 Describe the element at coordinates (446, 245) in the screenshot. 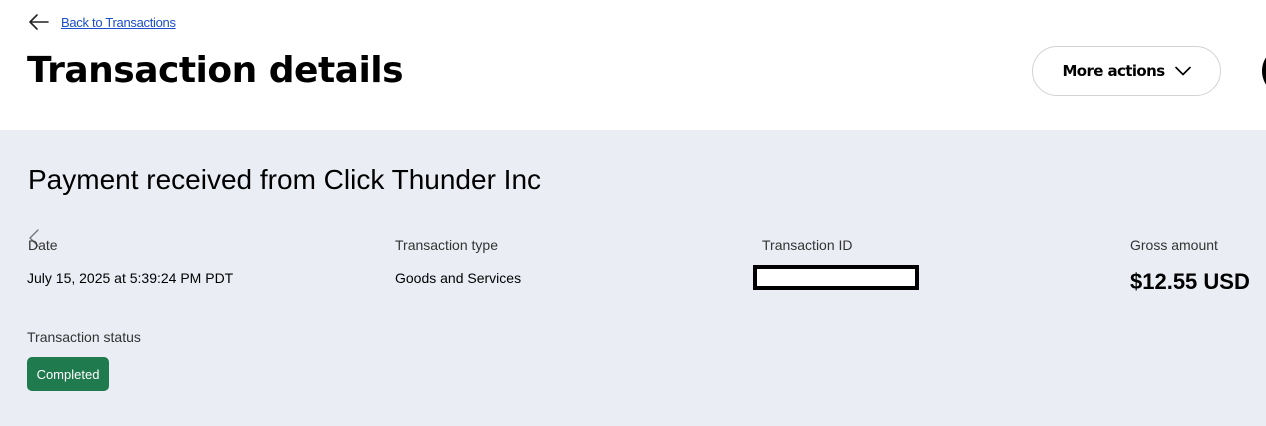

I see `transaction-type-label: Transaction type` at that location.